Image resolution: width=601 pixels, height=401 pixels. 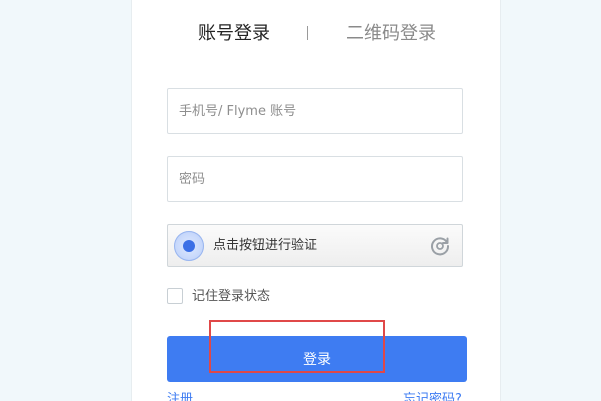 I want to click on remember-label: 记住登录状态, so click(x=231, y=296).